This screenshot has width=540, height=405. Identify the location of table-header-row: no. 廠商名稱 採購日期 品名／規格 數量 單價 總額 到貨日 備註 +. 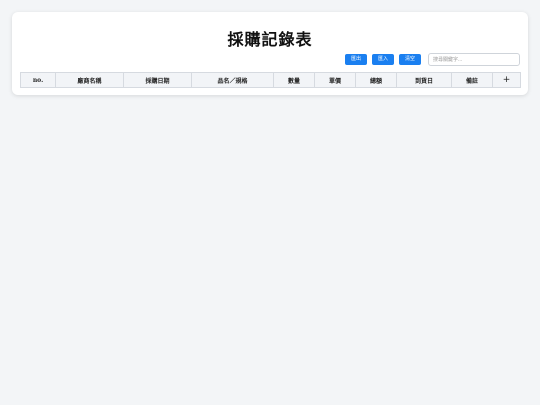
(270, 80).